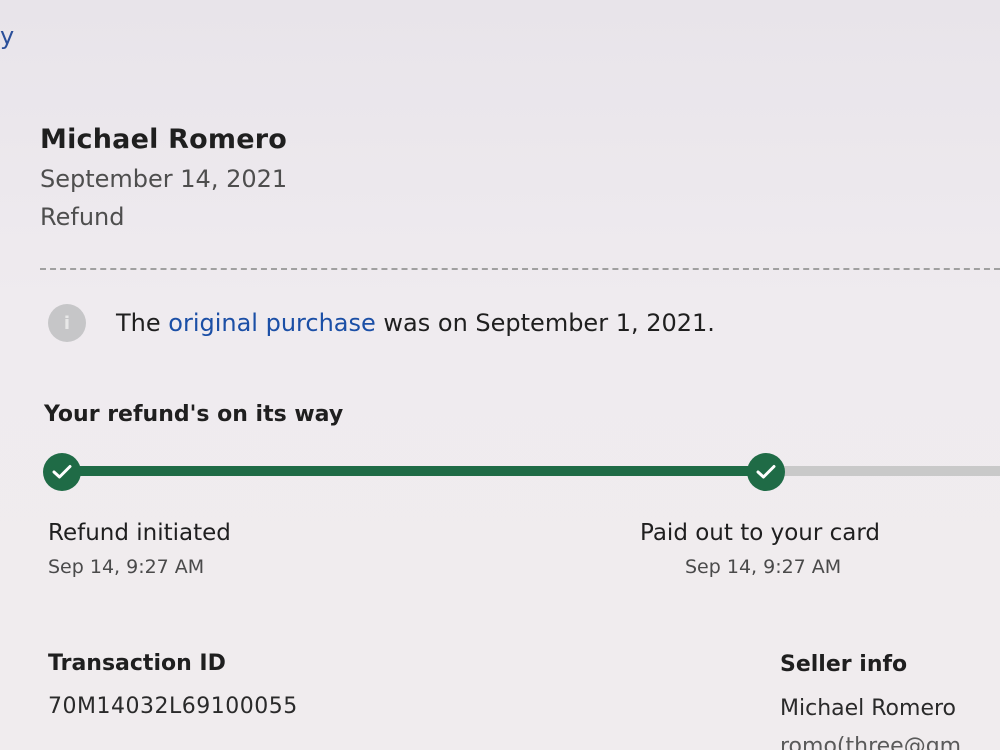 This screenshot has height=750, width=1000. I want to click on transaction-date: September 14, 2021, so click(164, 179).